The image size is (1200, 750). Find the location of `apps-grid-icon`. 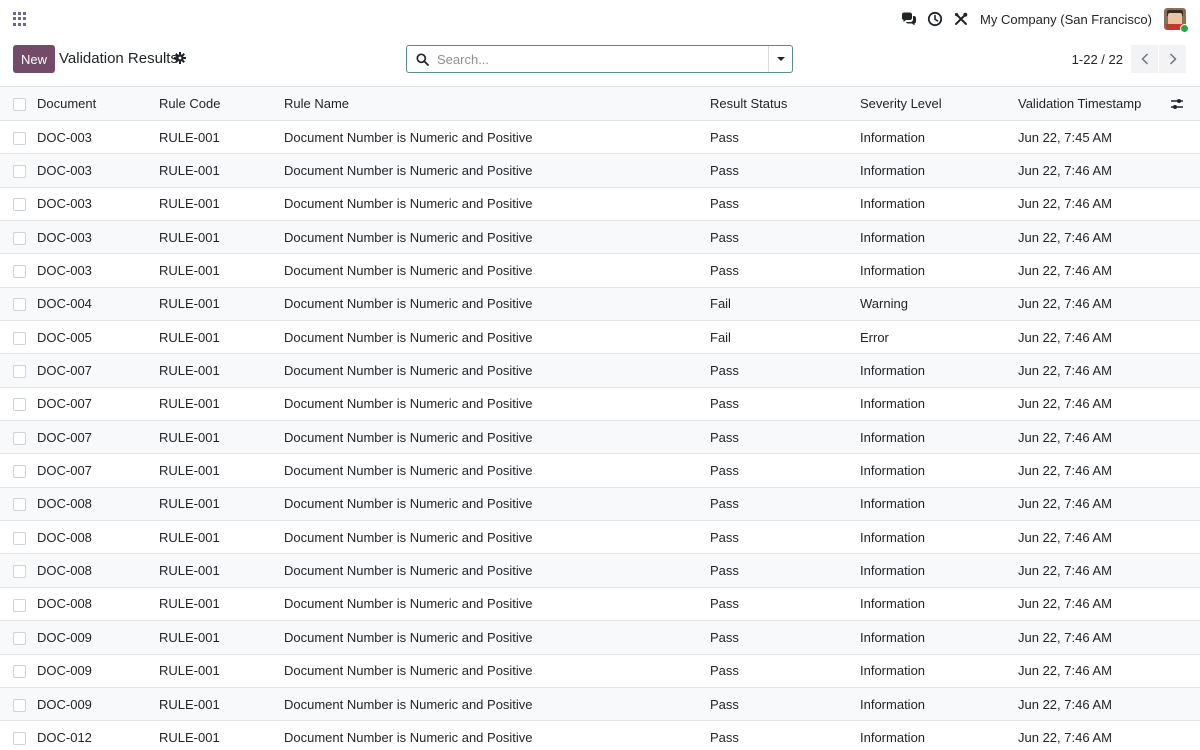

apps-grid-icon is located at coordinates (20, 19).